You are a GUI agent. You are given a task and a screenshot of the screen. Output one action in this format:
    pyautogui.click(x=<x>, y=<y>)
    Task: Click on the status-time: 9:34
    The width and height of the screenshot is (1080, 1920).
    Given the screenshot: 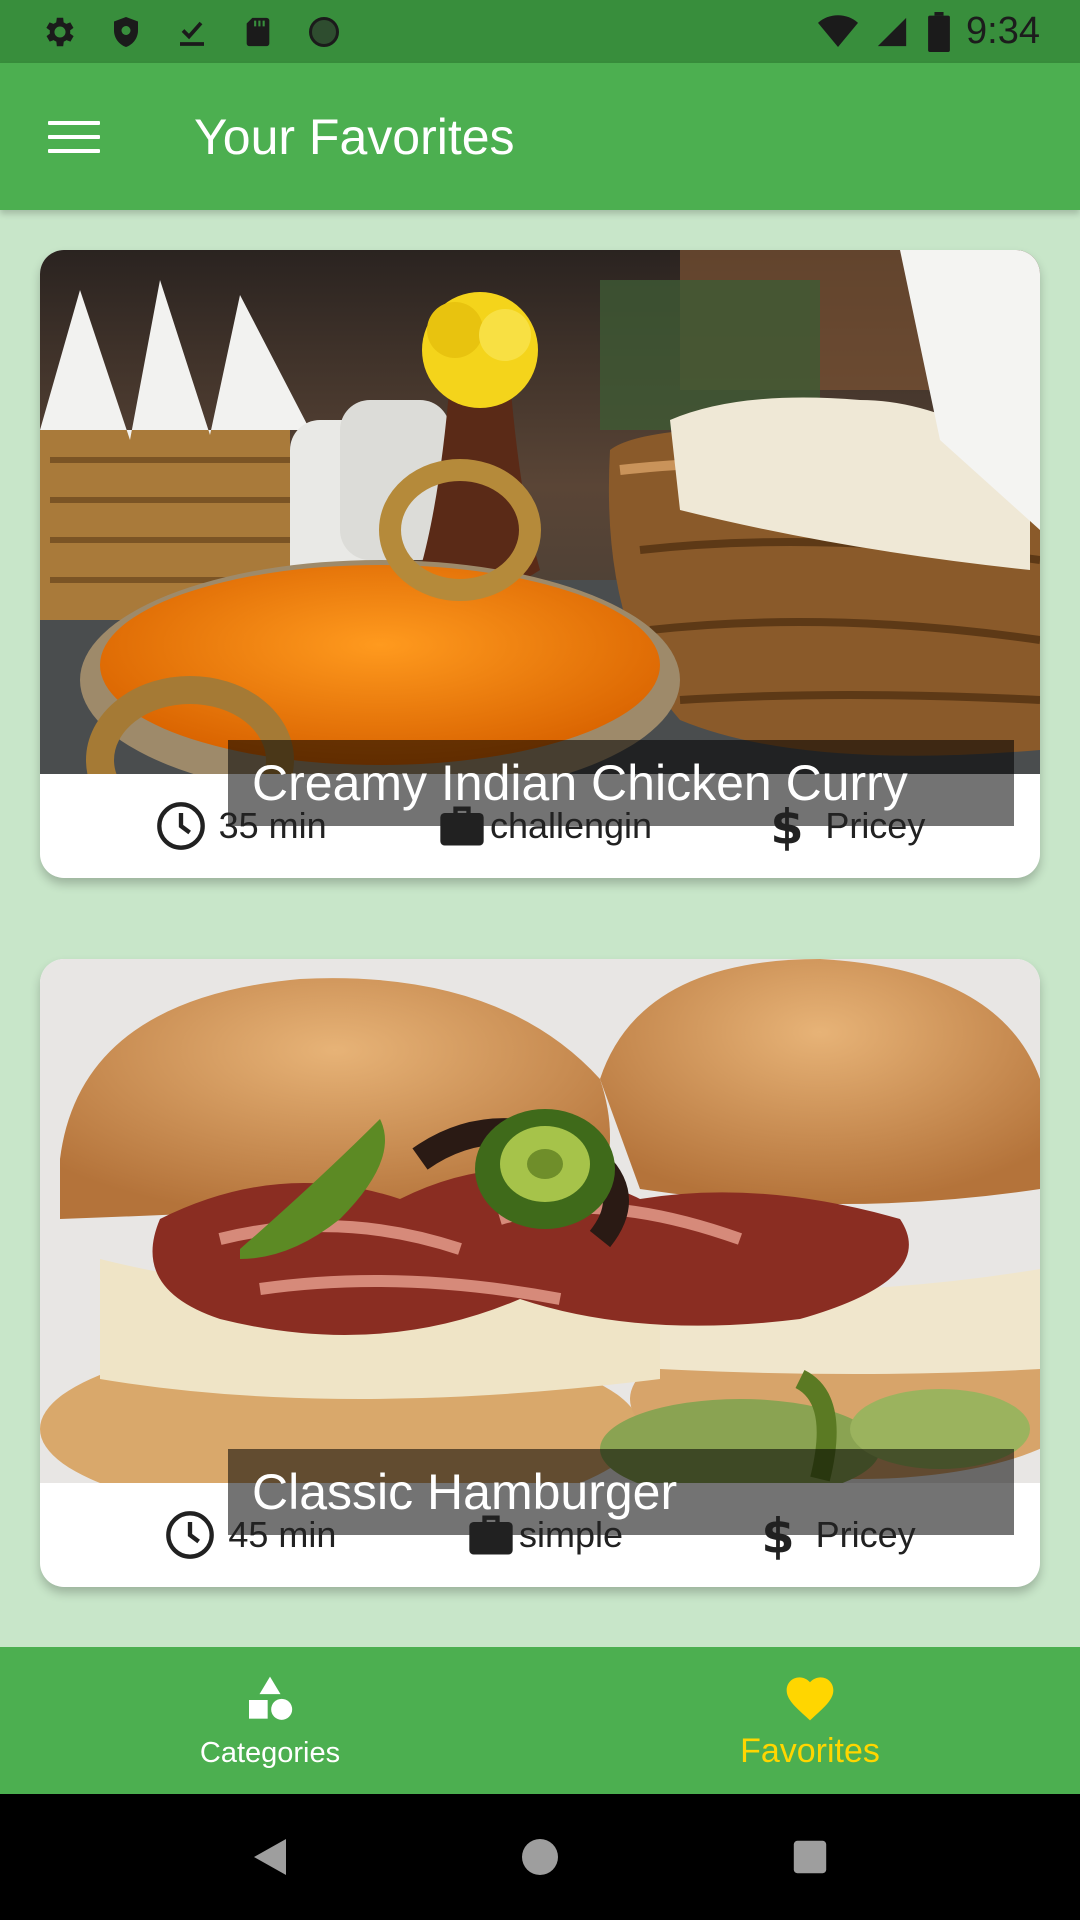 What is the action you would take?
    pyautogui.click(x=1003, y=31)
    